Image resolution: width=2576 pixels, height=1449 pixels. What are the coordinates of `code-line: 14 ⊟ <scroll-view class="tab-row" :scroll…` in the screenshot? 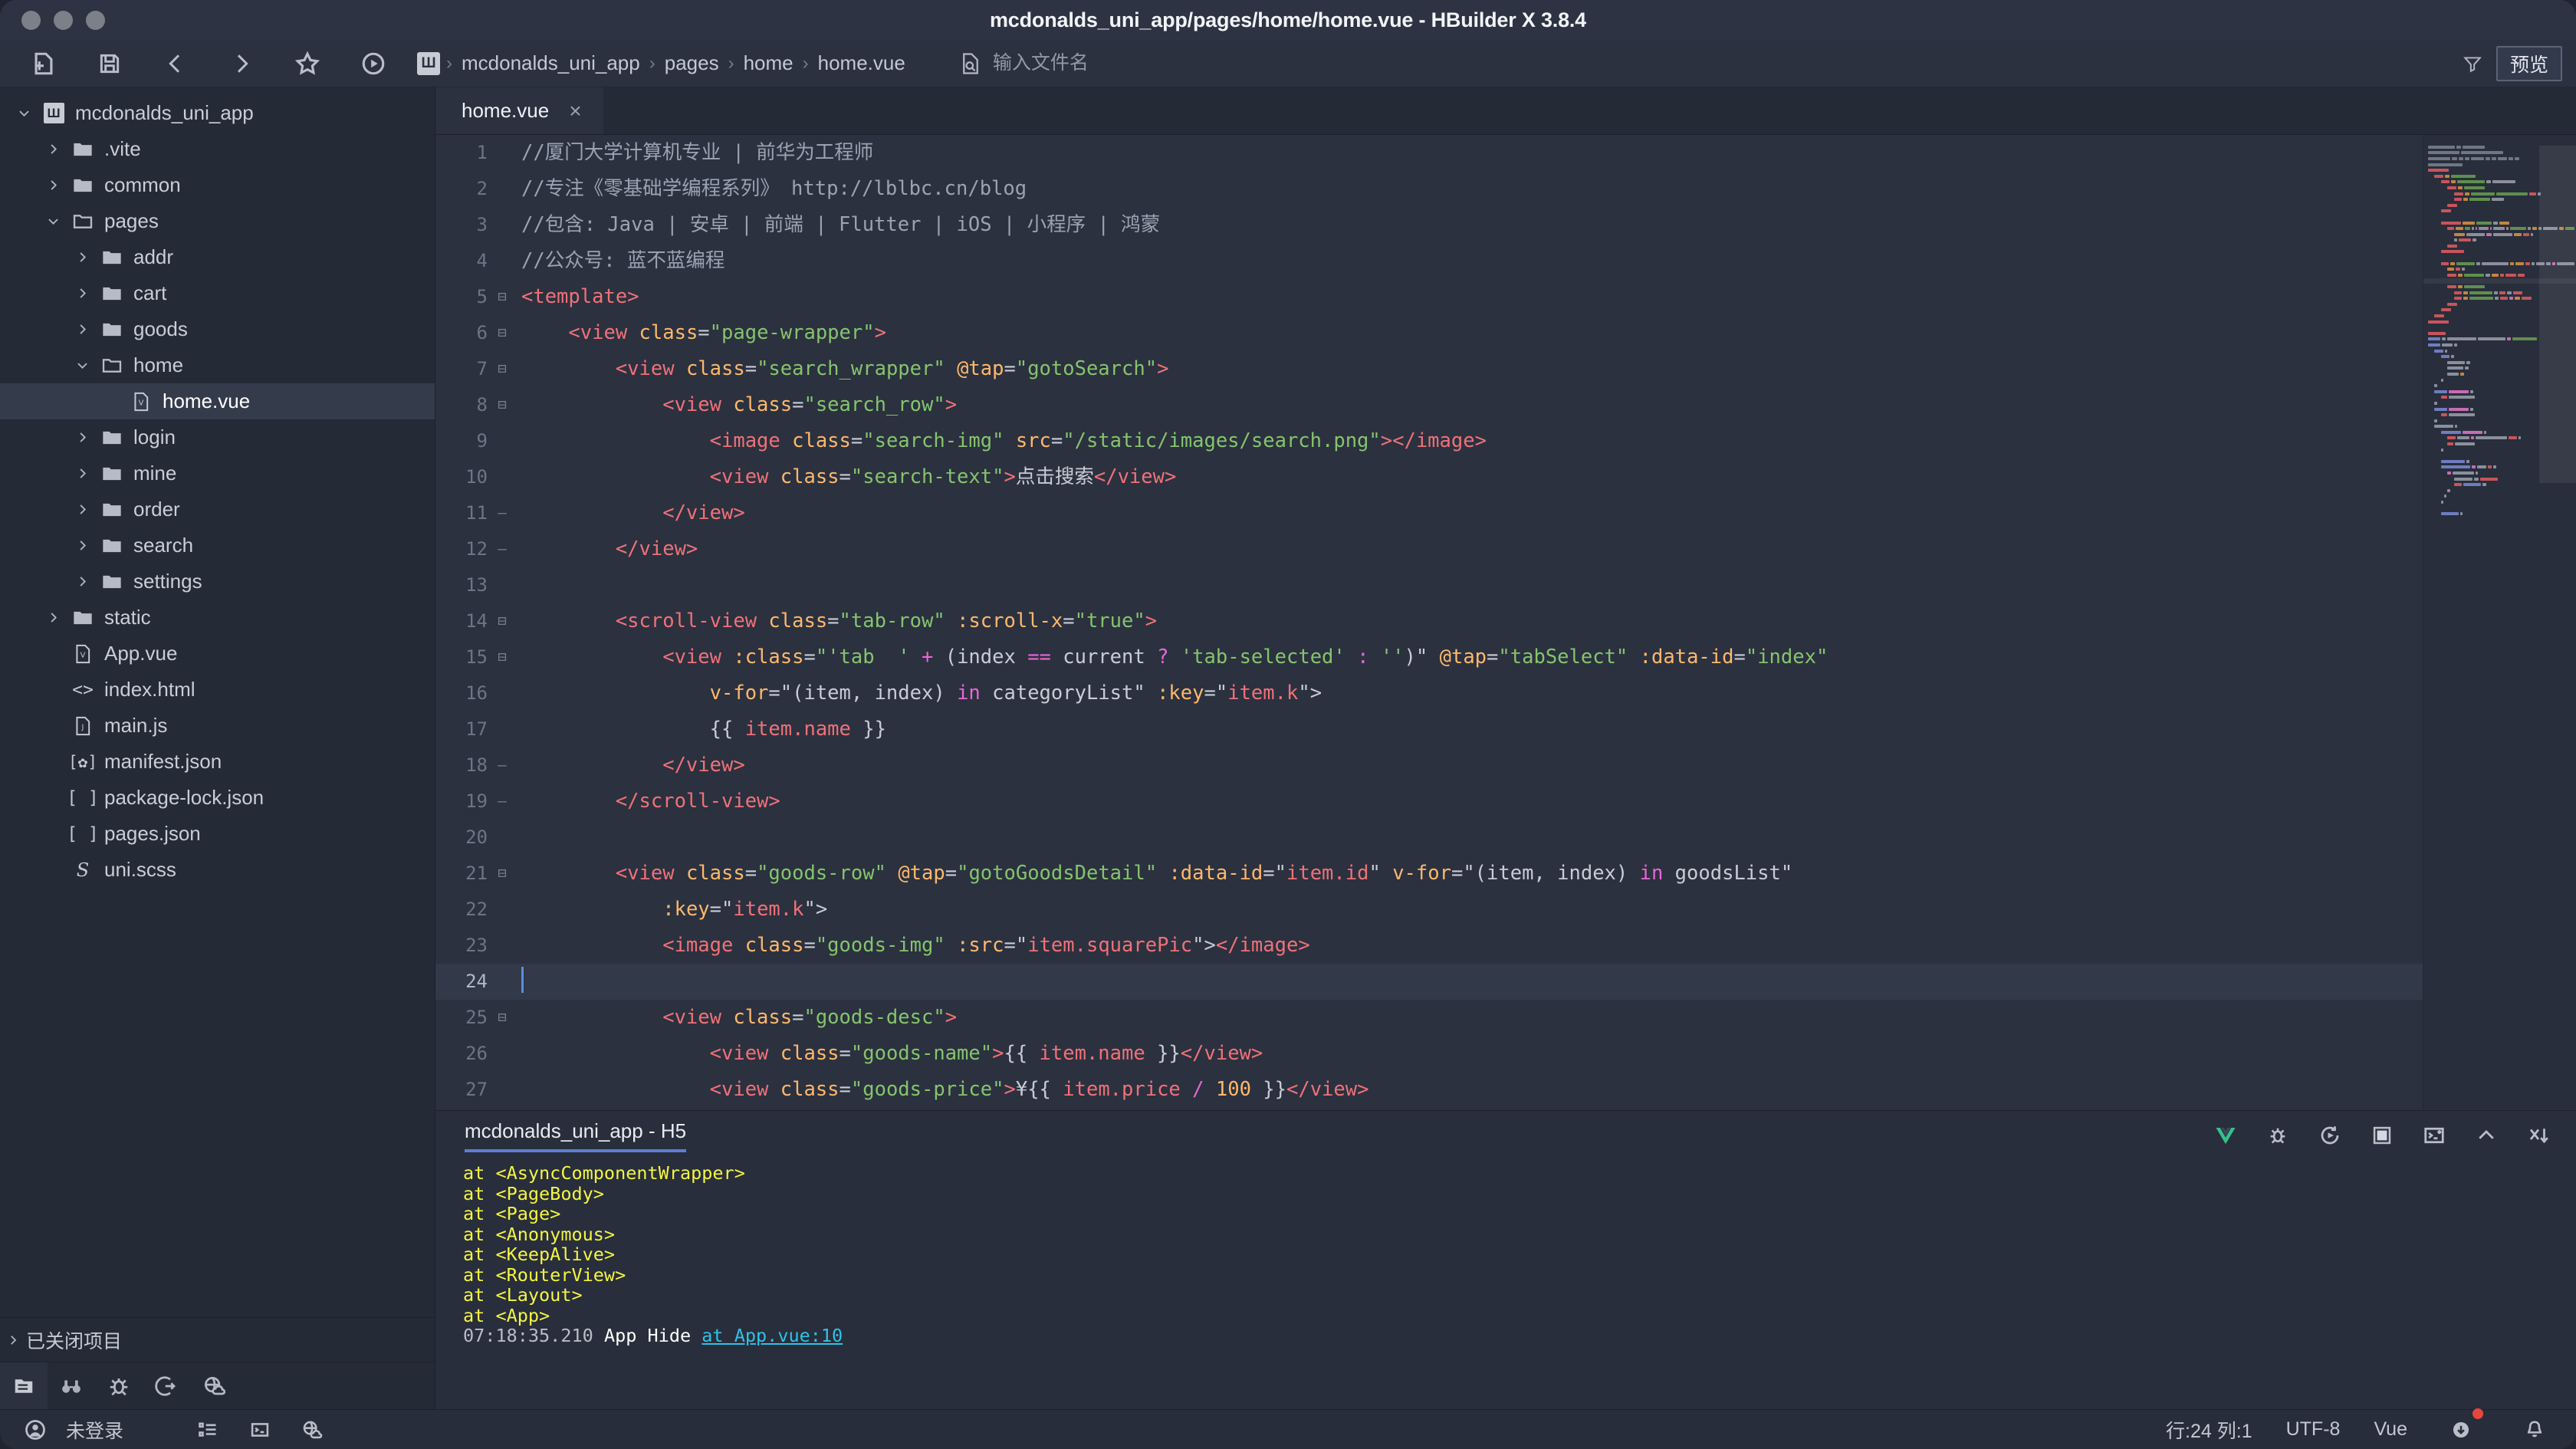 It's located at (1429, 621).